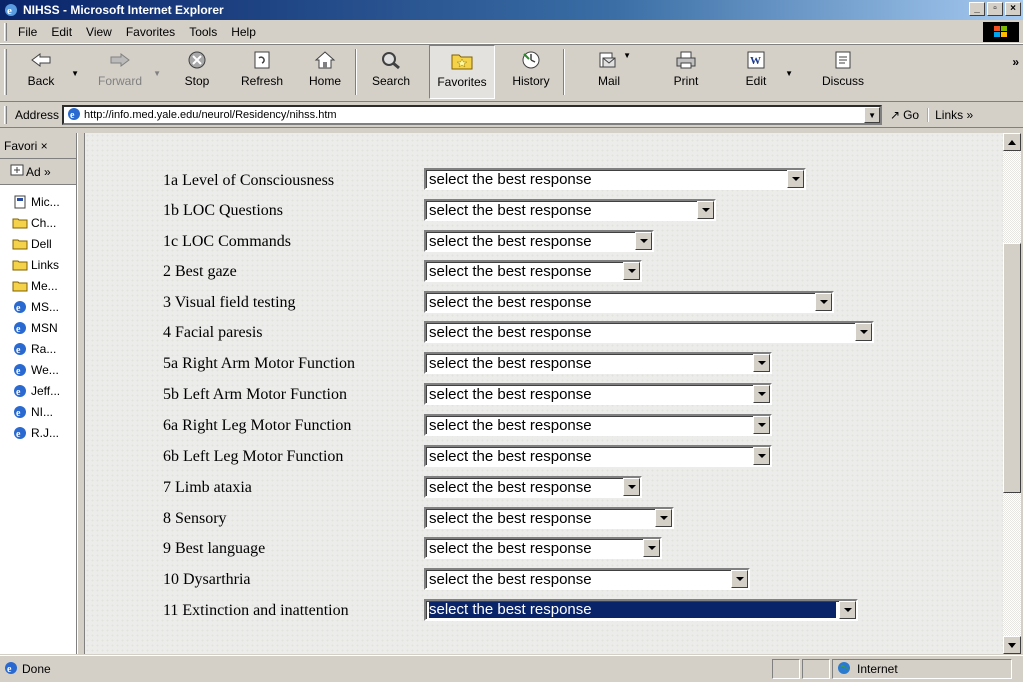  Describe the element at coordinates (20, 202) in the screenshot. I see `document-icon` at that location.